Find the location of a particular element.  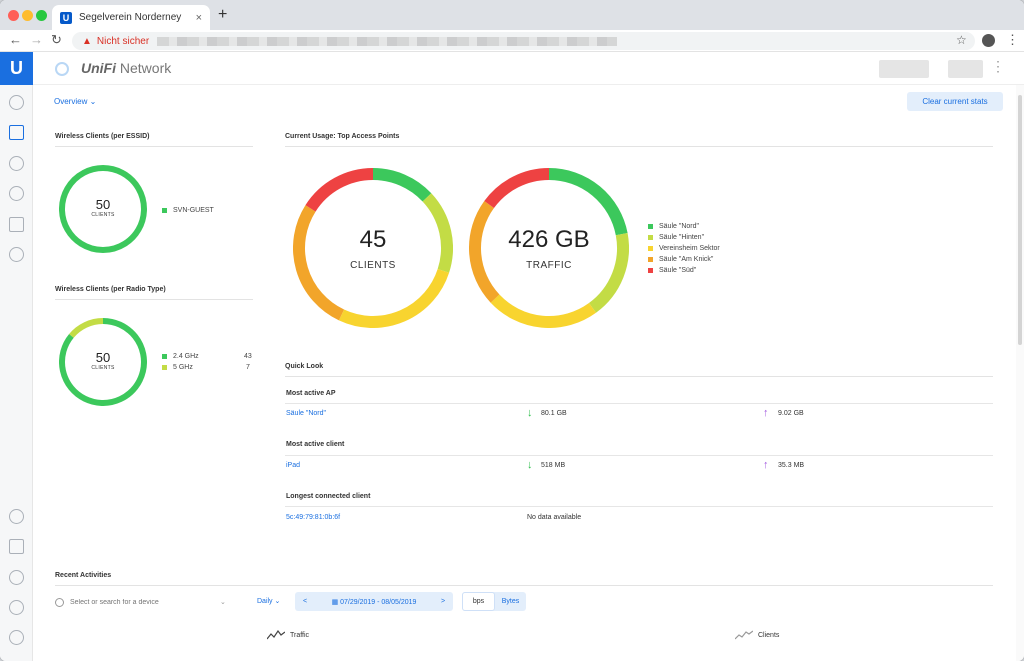

url-input: ▲ Nicht sicher is located at coordinates (523, 41).